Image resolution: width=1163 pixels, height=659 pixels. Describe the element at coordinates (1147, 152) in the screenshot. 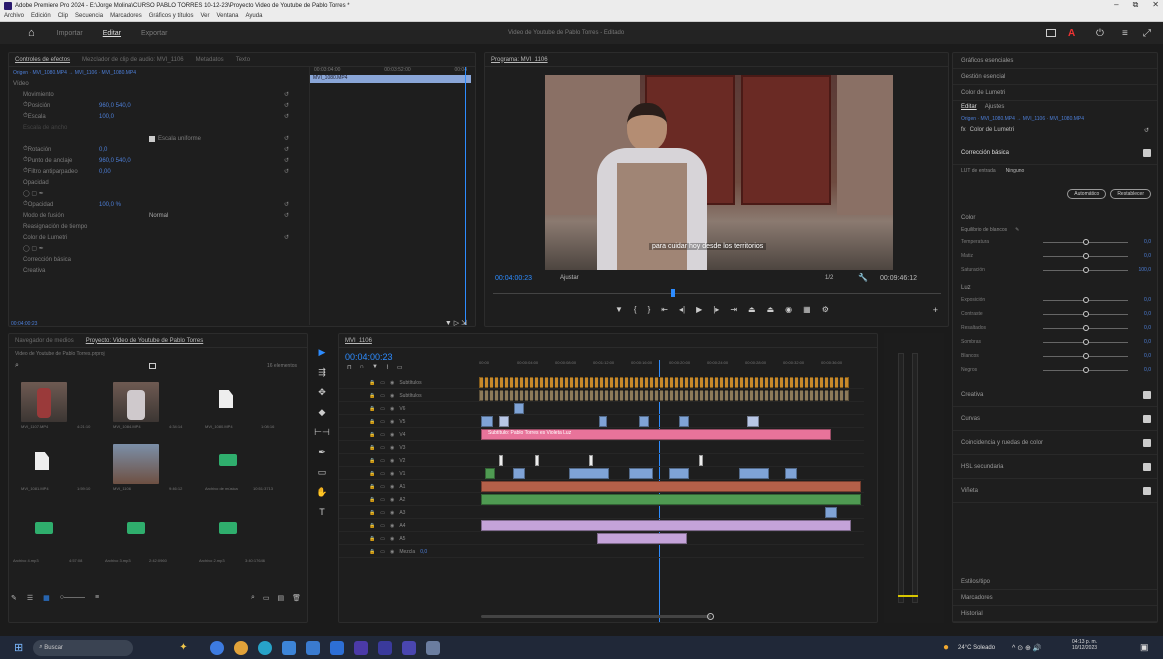

I see `basic-enable-checkbox` at that location.